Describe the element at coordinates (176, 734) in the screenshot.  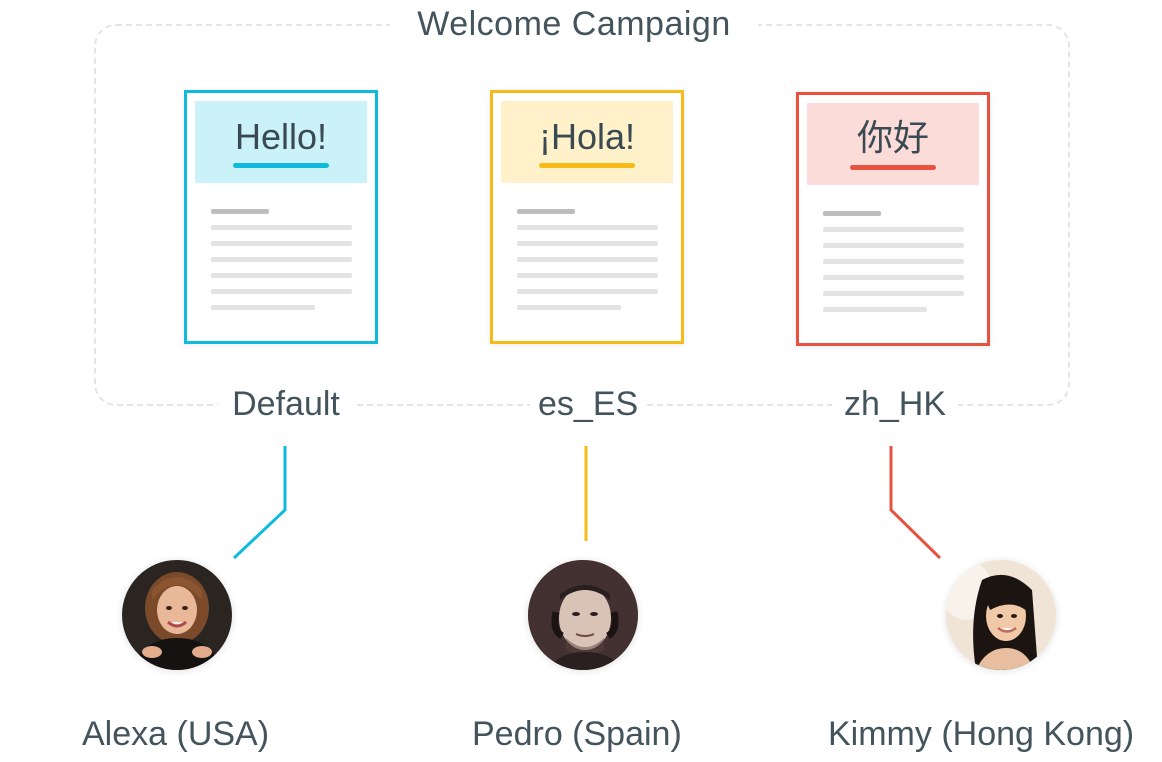
I see `user-name-alexa: Alexa (USA)` at that location.